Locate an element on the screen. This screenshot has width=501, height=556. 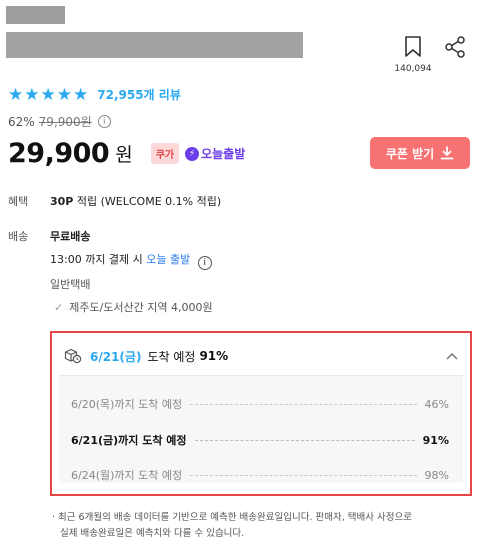
shipping-label: 배송 is located at coordinates (18, 236).